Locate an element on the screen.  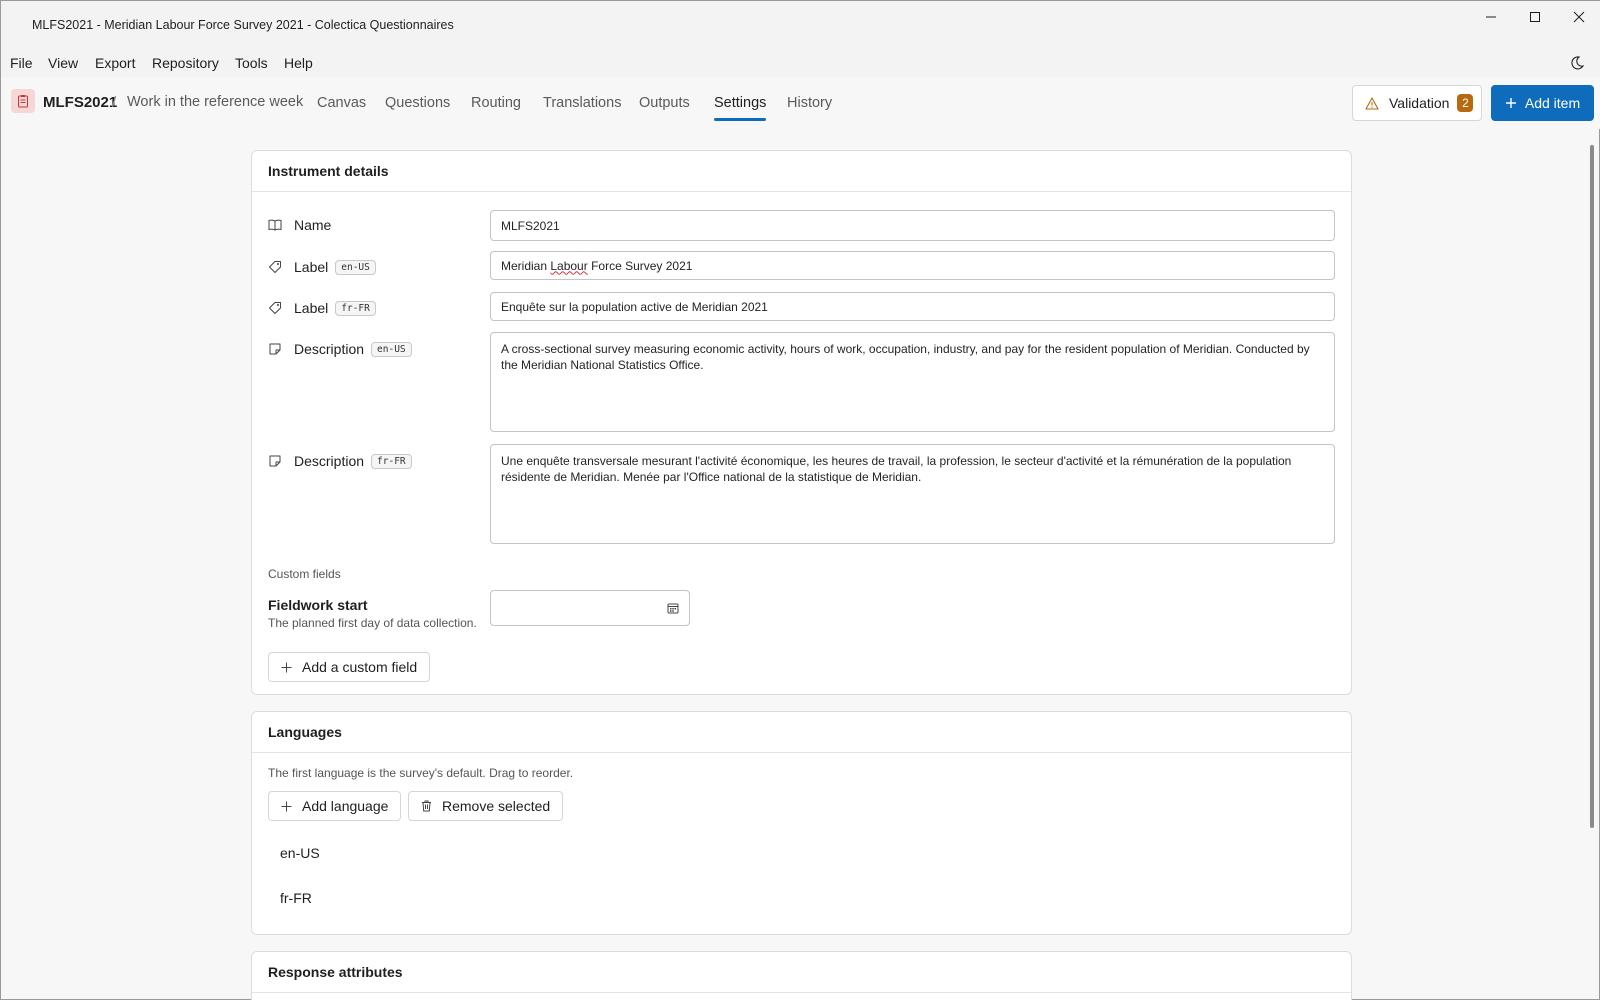
custom-fields-caption: Custom fields is located at coordinates (304, 574).